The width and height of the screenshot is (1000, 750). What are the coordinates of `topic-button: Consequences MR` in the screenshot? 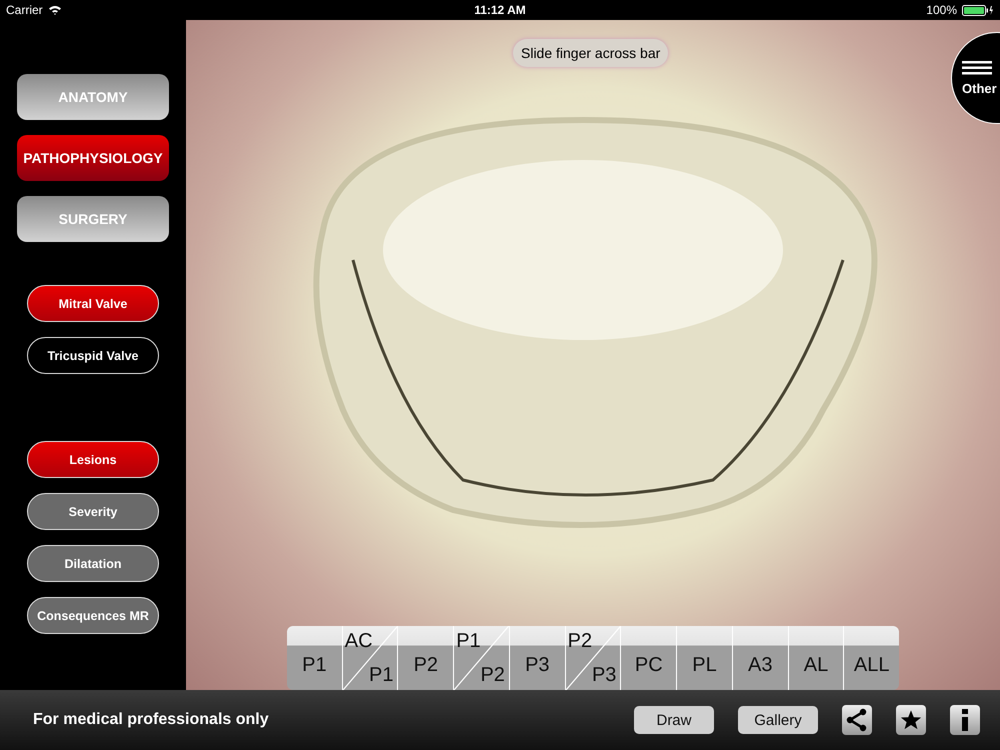 It's located at (93, 615).